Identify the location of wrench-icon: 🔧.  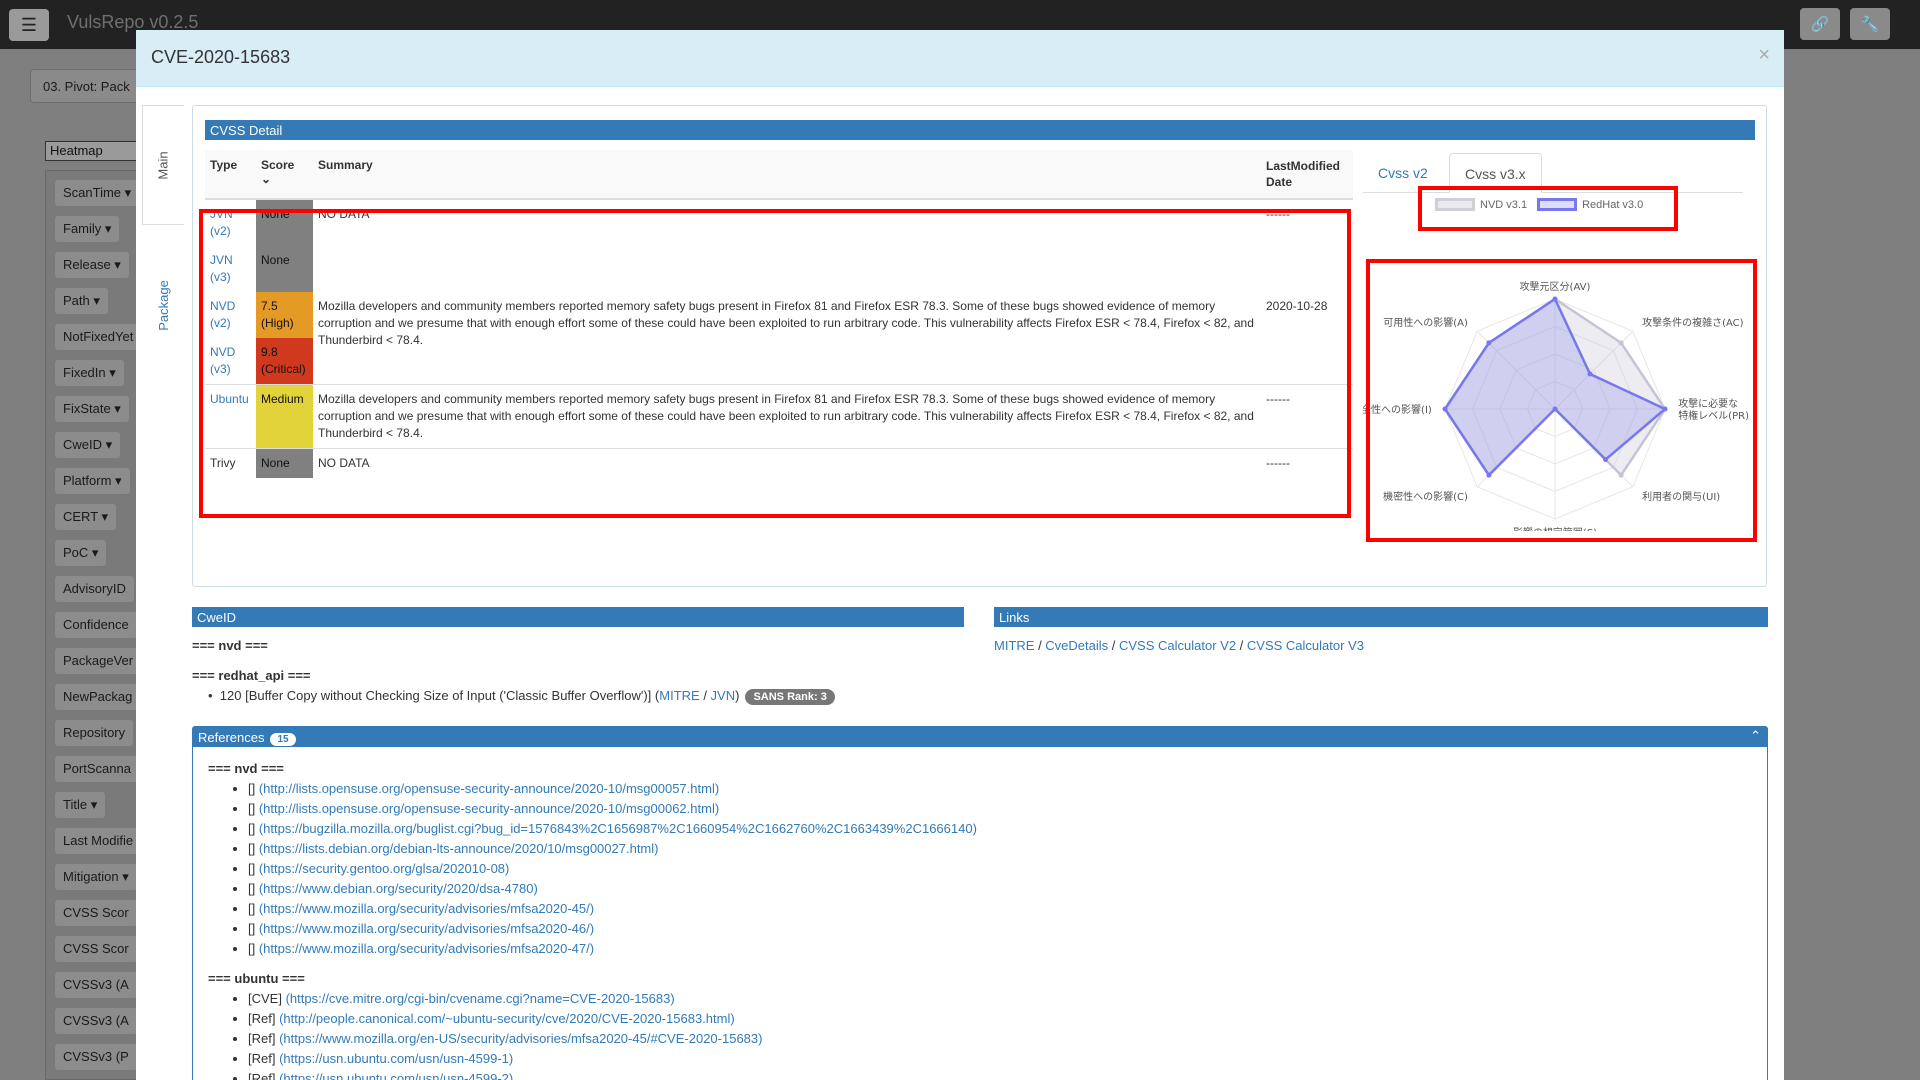
(1870, 24).